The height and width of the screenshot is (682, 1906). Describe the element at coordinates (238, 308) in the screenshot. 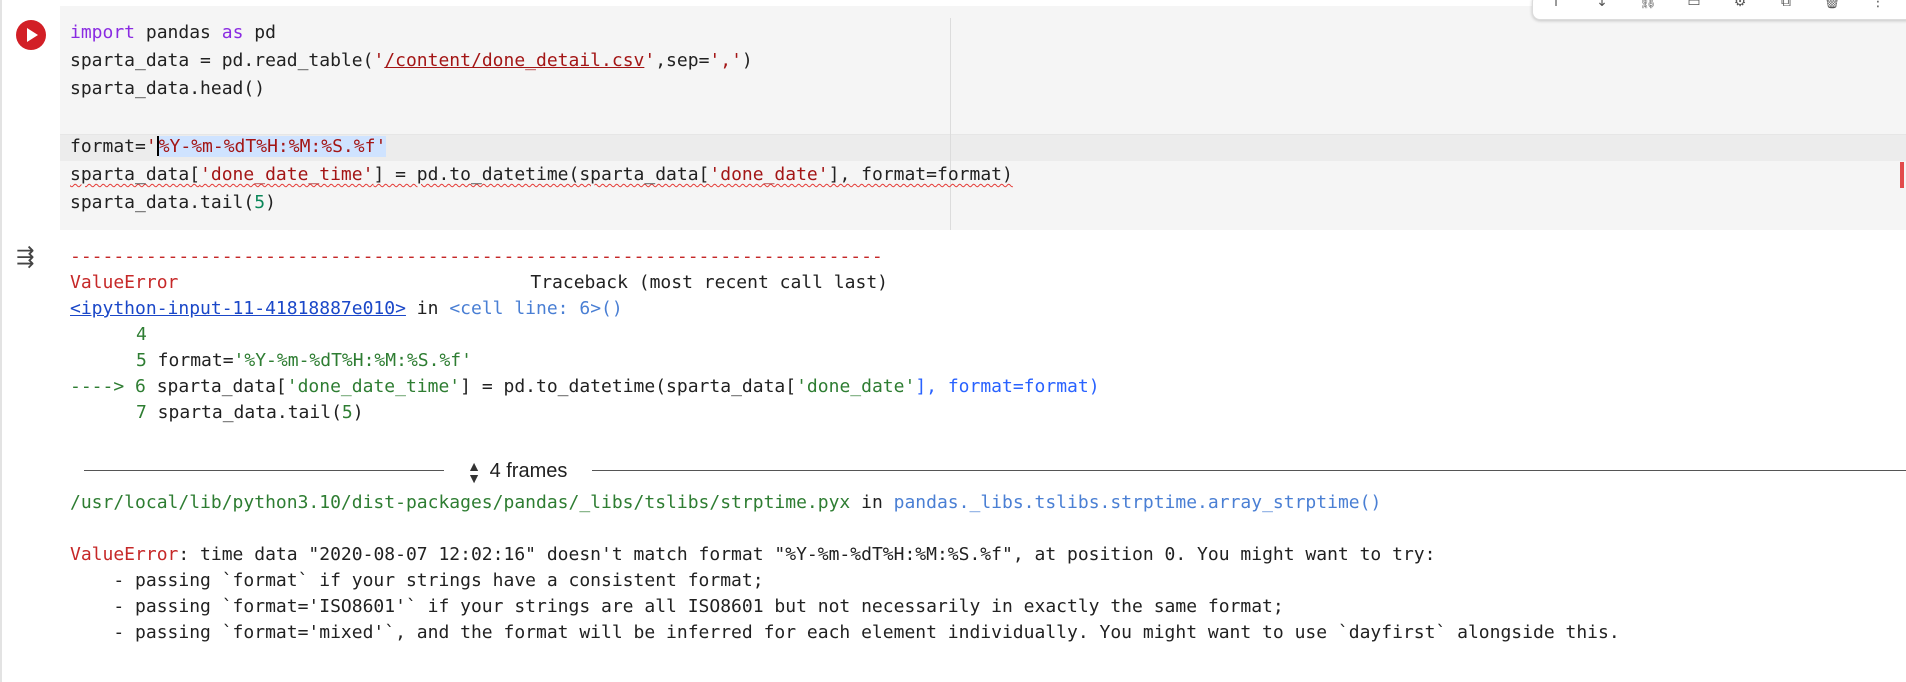

I see `ipython-input-link: <ipython-input-11-41818887e010>` at that location.